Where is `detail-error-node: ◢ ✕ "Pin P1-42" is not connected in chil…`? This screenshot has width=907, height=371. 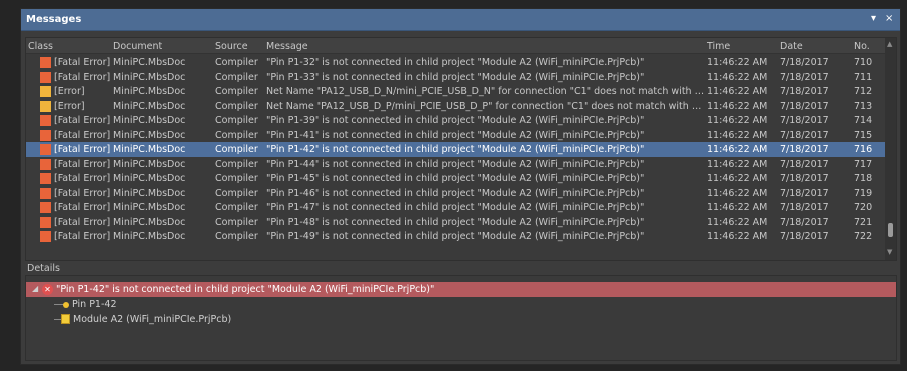 detail-error-node: ◢ ✕ "Pin P1-42" is not connected in chil… is located at coordinates (461, 289).